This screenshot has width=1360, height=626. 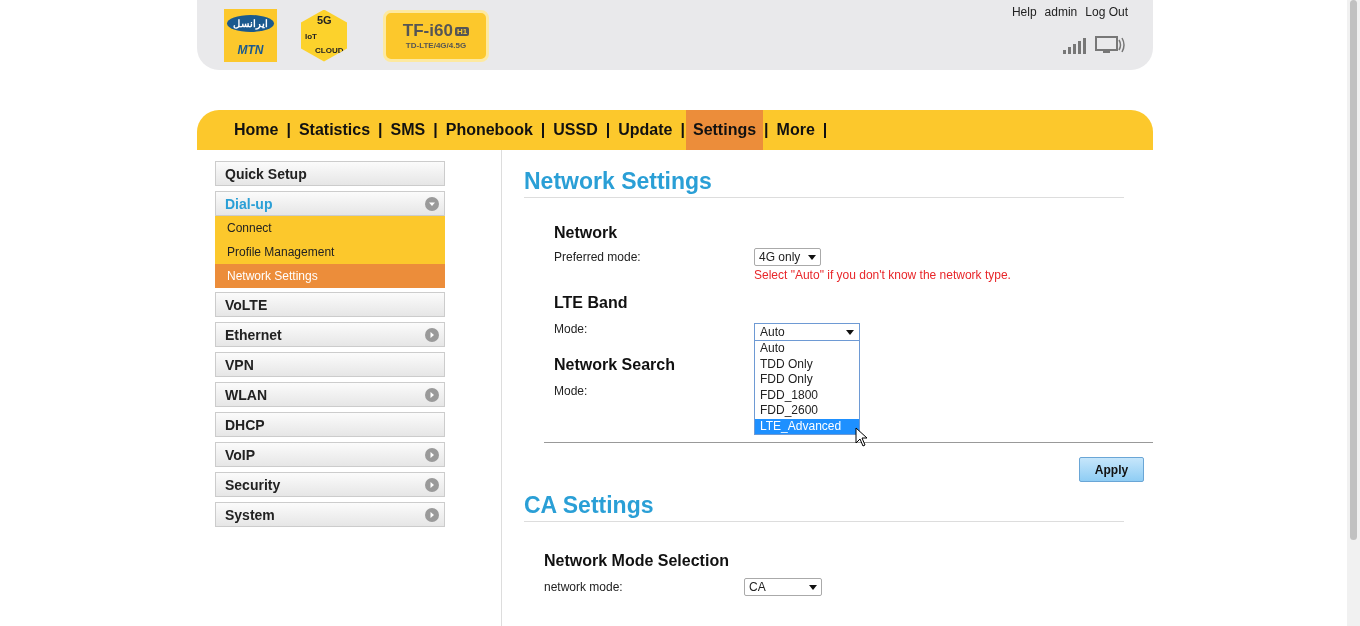 I want to click on dropdown-option: FDD_2600, so click(x=807, y=411).